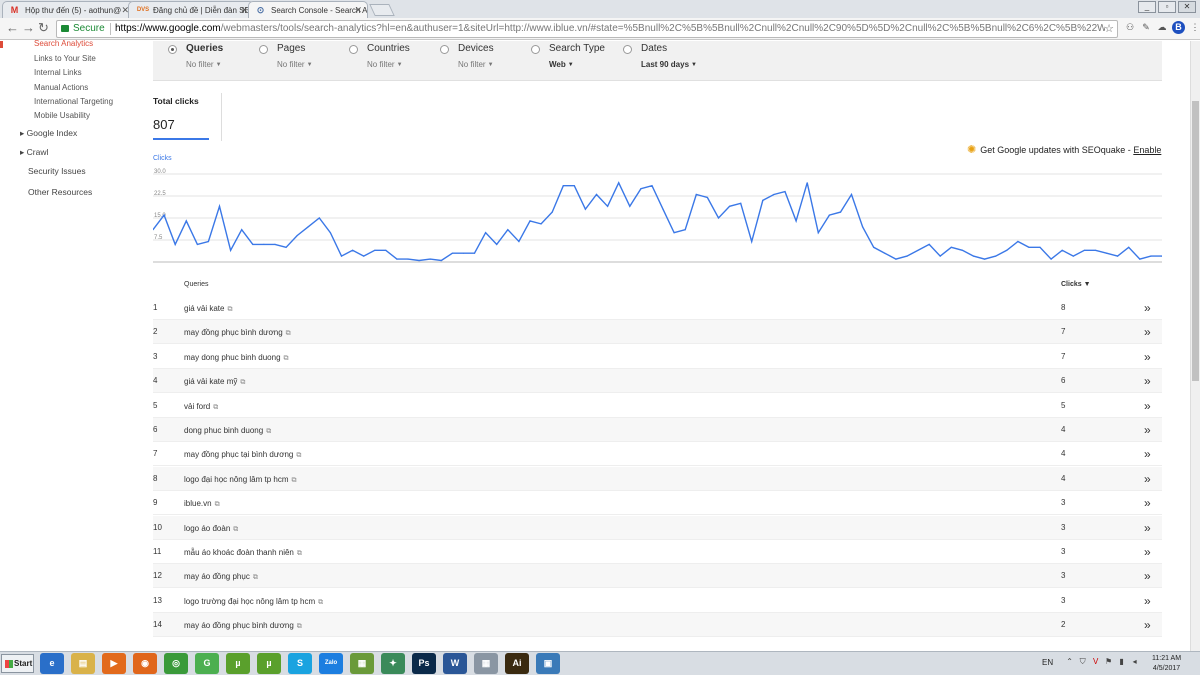  Describe the element at coordinates (486, 663) in the screenshot. I see `calculator-icon: ▦` at that location.